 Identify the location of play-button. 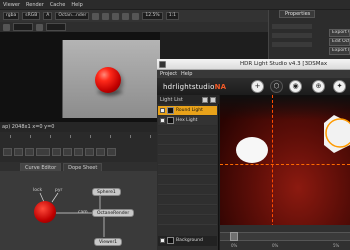
(78, 152).